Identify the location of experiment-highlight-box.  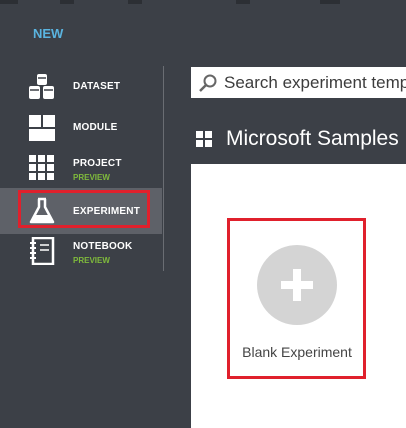
(84, 209).